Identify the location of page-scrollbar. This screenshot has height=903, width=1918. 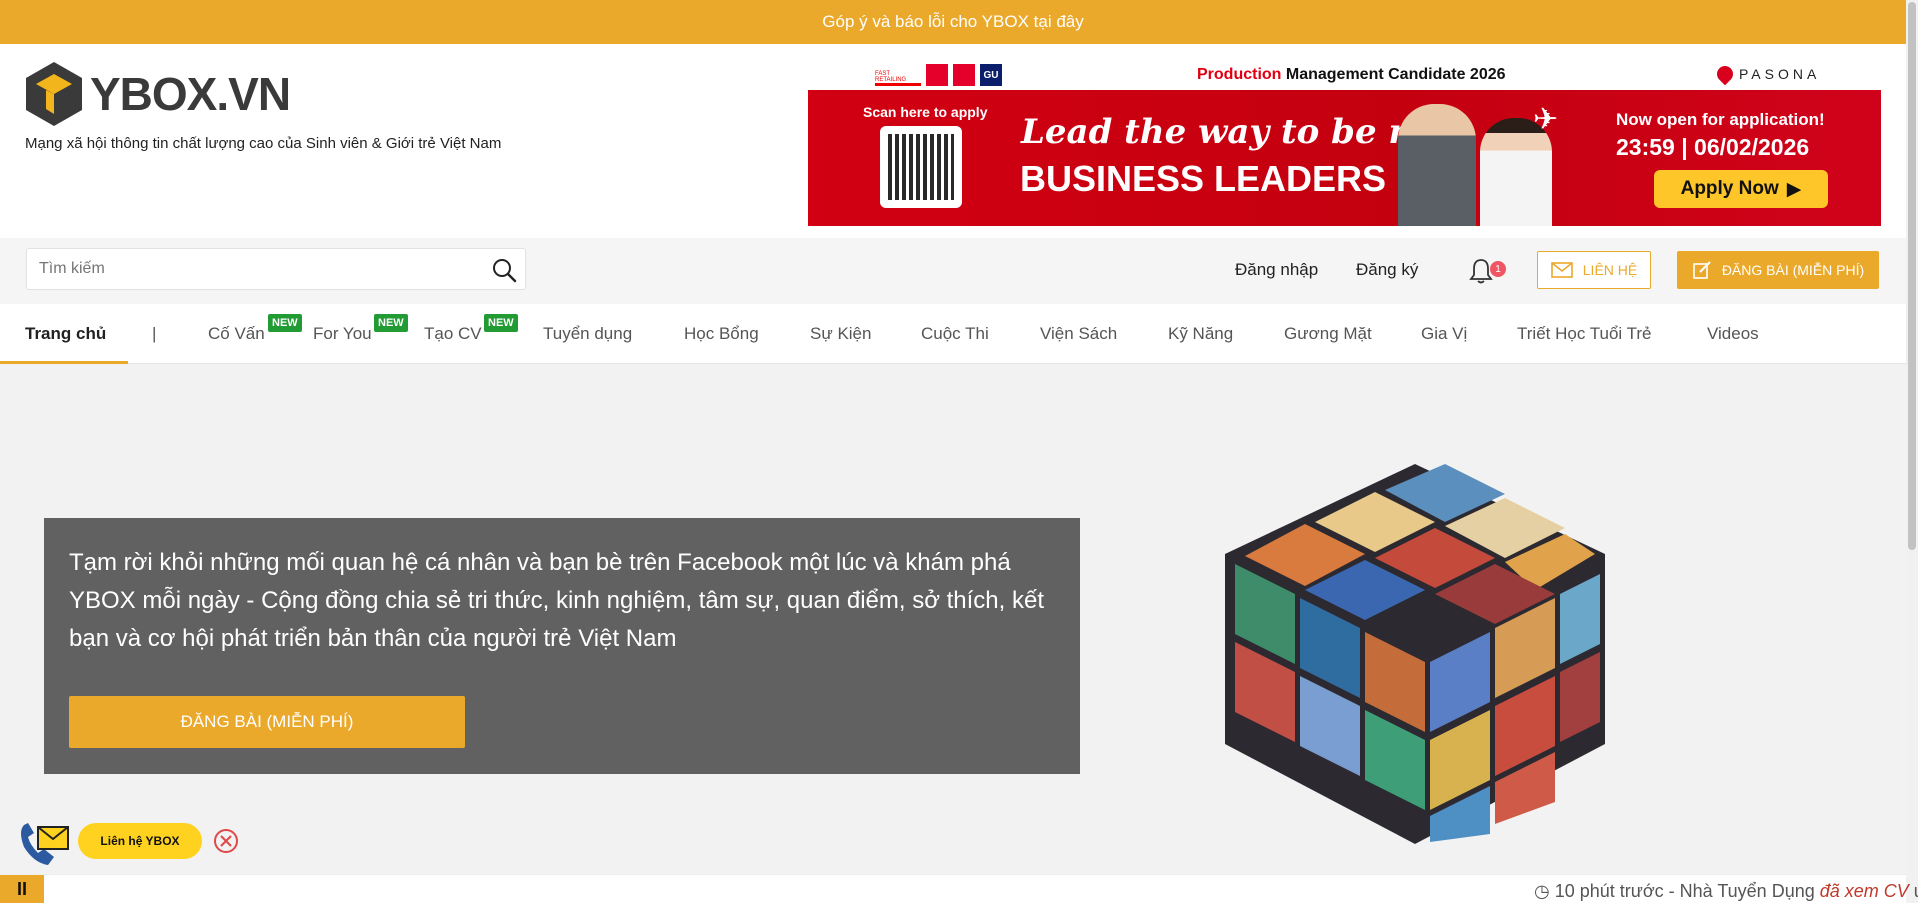
(1912, 451).